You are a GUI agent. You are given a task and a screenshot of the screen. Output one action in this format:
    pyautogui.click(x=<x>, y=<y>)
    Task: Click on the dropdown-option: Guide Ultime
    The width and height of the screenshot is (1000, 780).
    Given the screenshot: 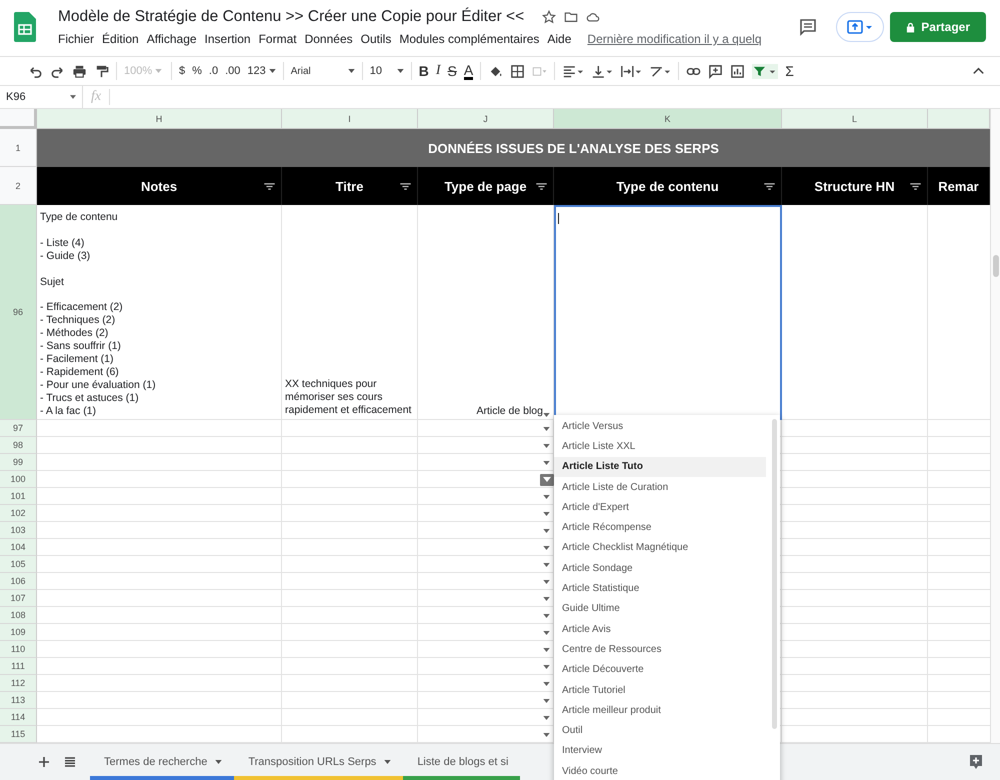 What is the action you would take?
    pyautogui.click(x=660, y=608)
    